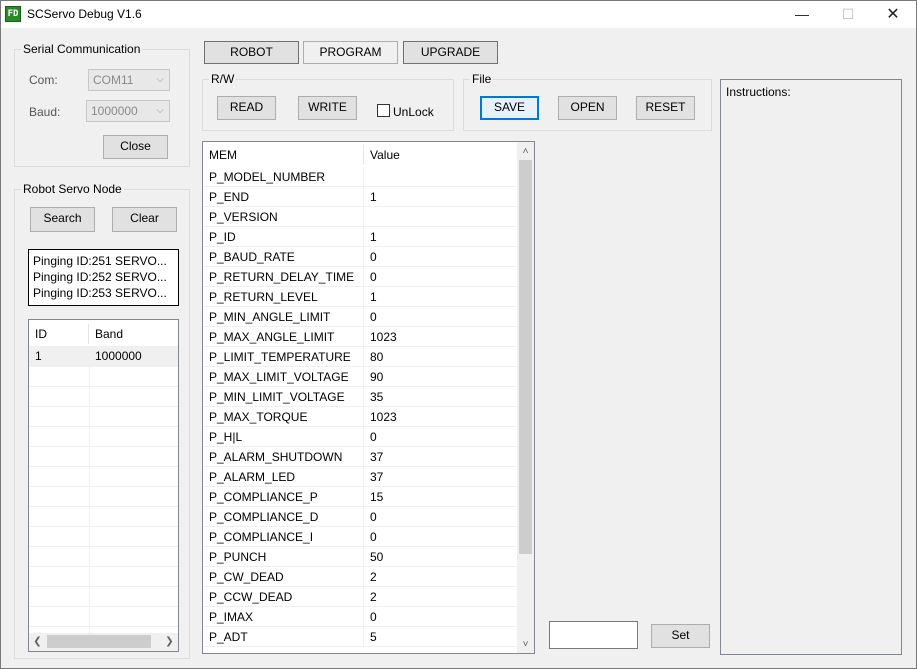  Describe the element at coordinates (848, 14) in the screenshot. I see `maximize-icon: ☐` at that location.